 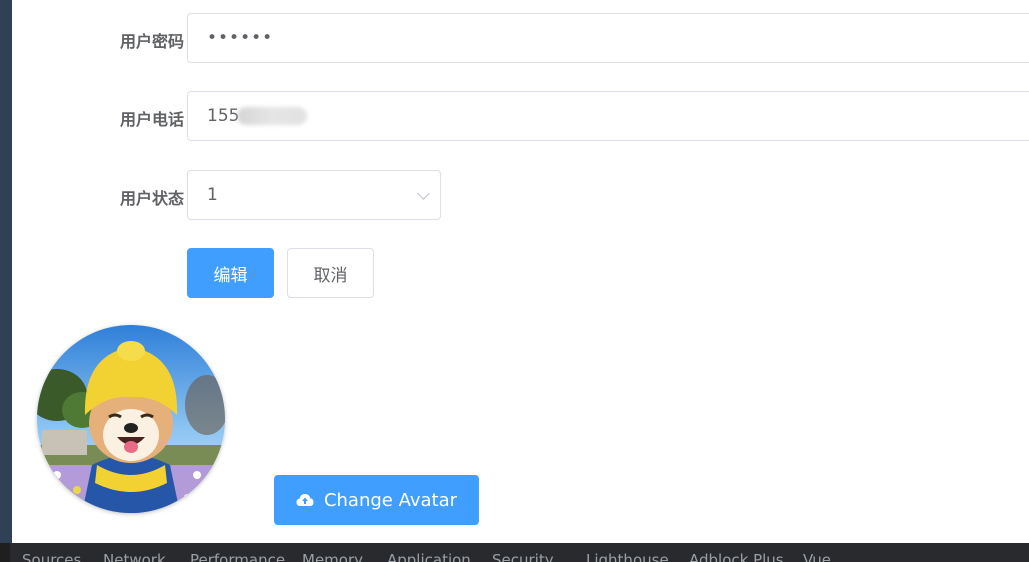 I want to click on devtools-tab-security: Security, so click(x=523, y=556).